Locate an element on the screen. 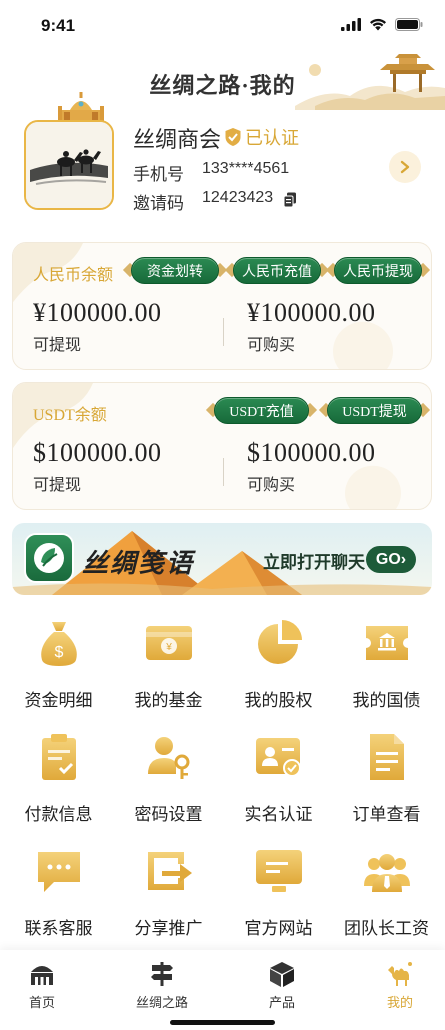 The height and width of the screenshot is (1030, 445). tab-products: 产品 is located at coordinates (282, 986).